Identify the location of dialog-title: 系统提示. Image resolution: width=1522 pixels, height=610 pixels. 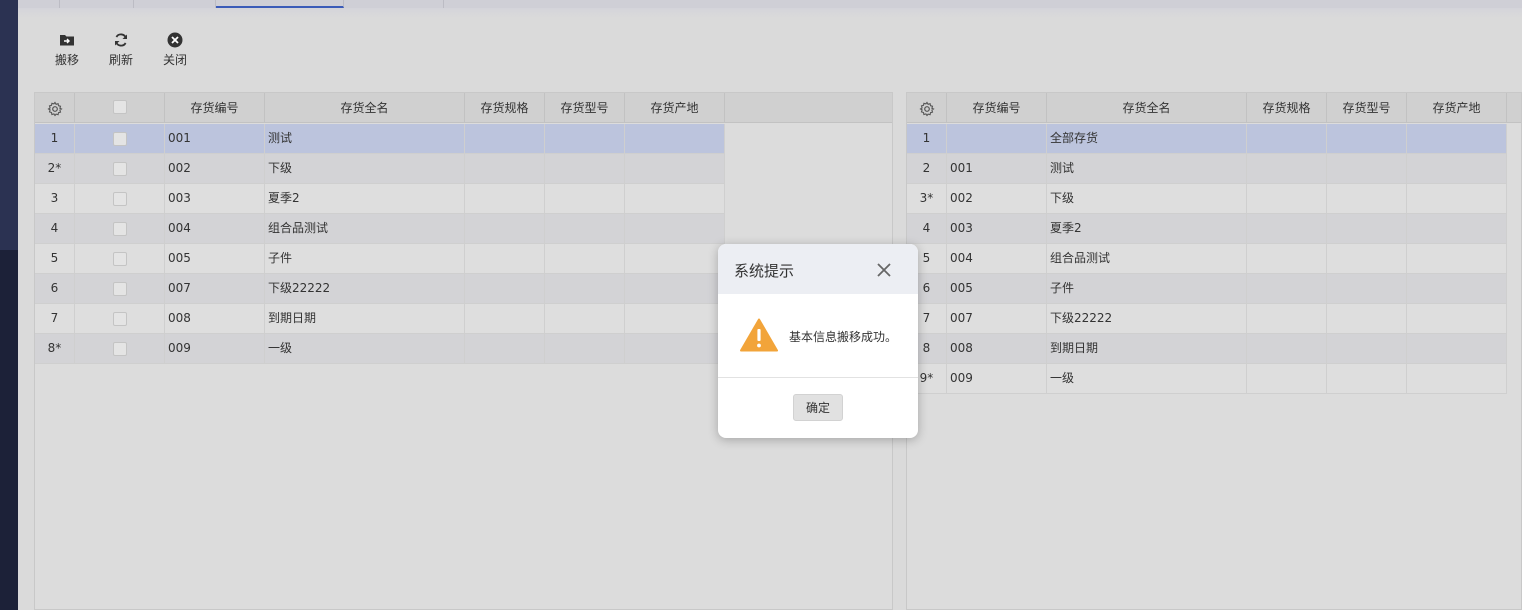
(764, 271).